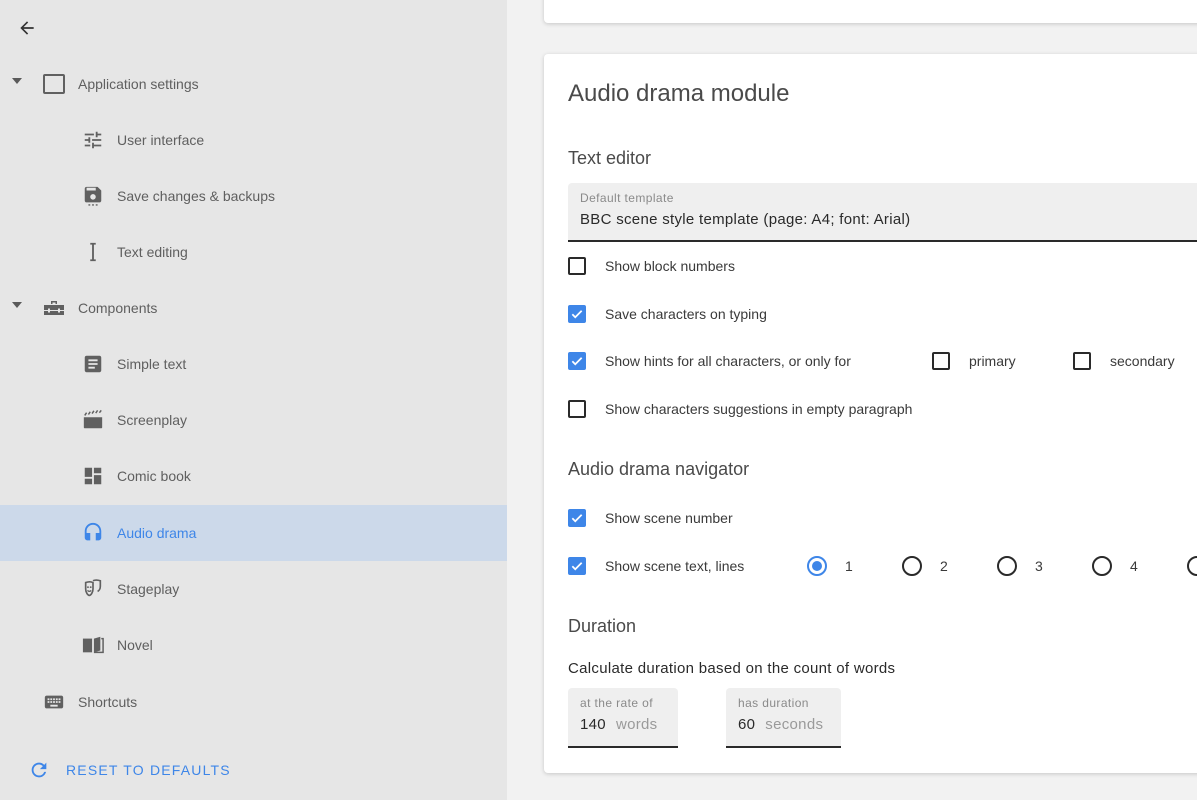 The image size is (1197, 800). What do you see at coordinates (618, 724) in the screenshot?
I see `words-rate-value-wrap: 140 words` at bounding box center [618, 724].